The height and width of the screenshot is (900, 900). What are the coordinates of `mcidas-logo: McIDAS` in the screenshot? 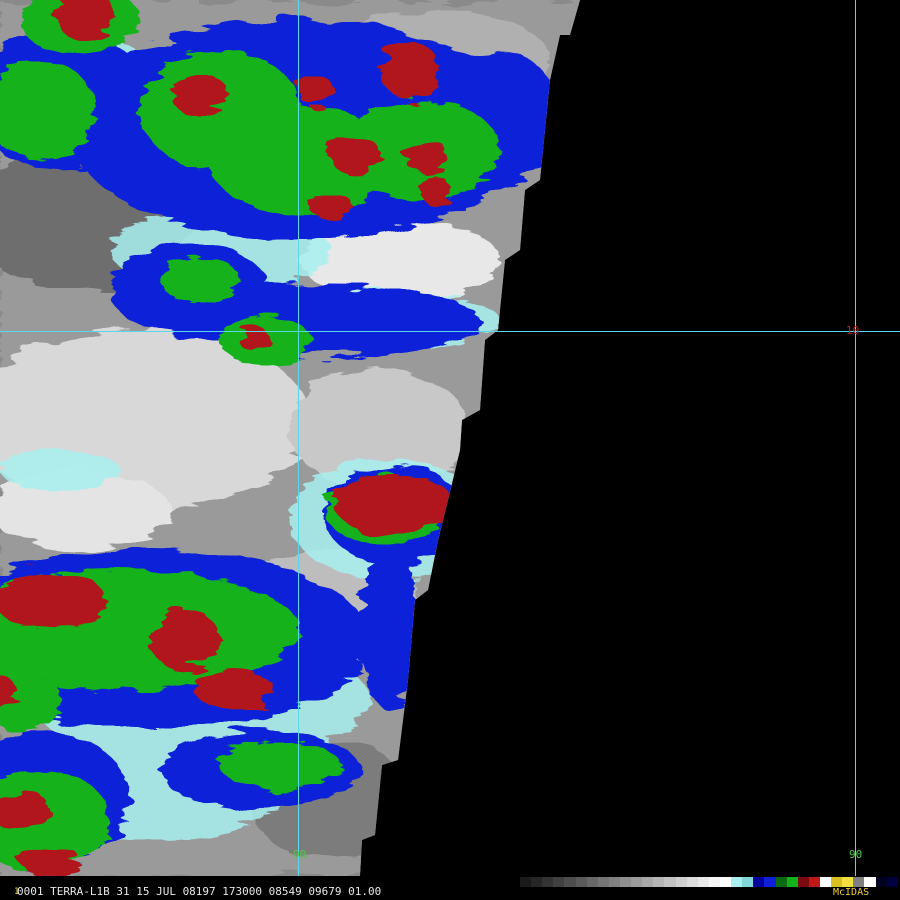 It's located at (851, 892).